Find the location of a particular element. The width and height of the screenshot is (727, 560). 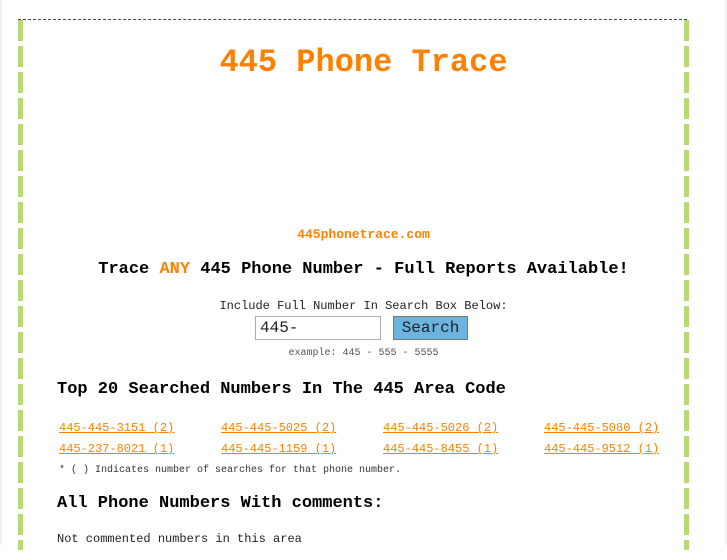

search-example: example: 445 - 555 - 5555 is located at coordinates (363, 353).